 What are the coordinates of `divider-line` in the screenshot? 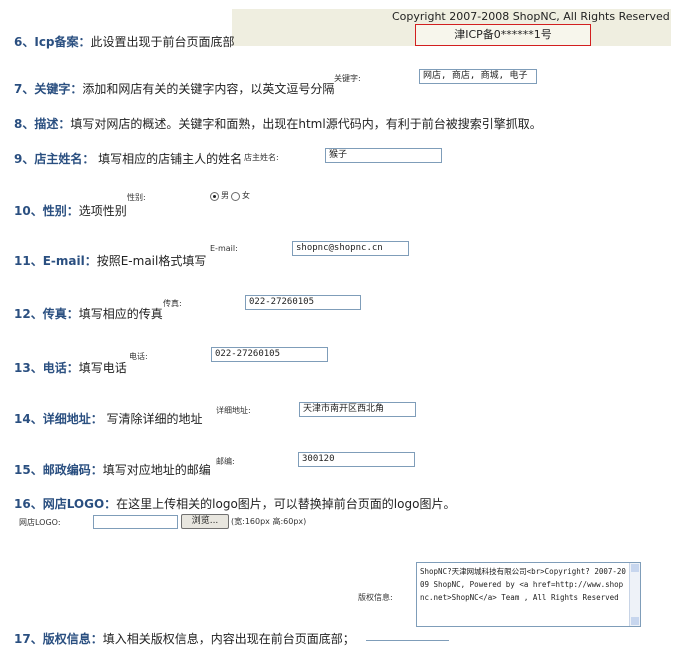 It's located at (407, 640).